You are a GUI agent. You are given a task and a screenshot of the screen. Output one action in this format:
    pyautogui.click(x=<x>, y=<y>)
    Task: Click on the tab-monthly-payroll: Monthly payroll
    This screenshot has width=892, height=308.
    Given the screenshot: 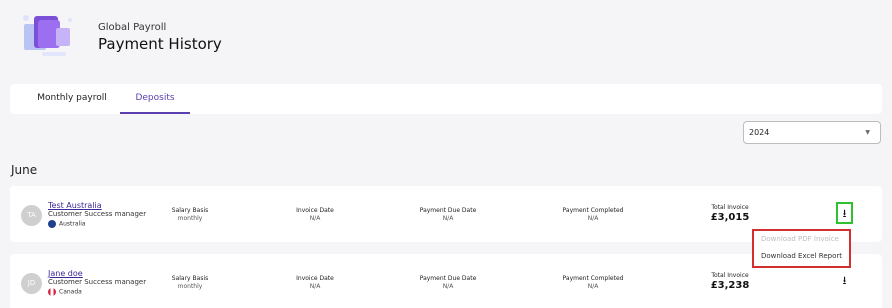 What is the action you would take?
    pyautogui.click(x=72, y=99)
    